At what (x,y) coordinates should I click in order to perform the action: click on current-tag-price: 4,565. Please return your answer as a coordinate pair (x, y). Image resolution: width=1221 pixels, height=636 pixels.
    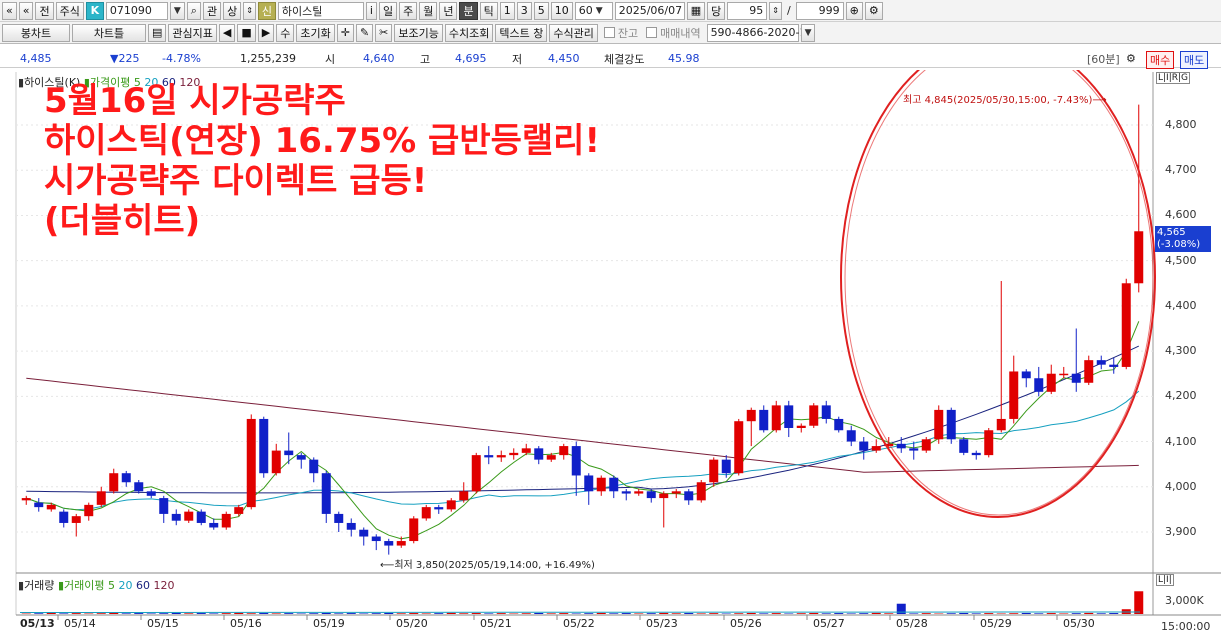
    Looking at the image, I should click on (1171, 232).